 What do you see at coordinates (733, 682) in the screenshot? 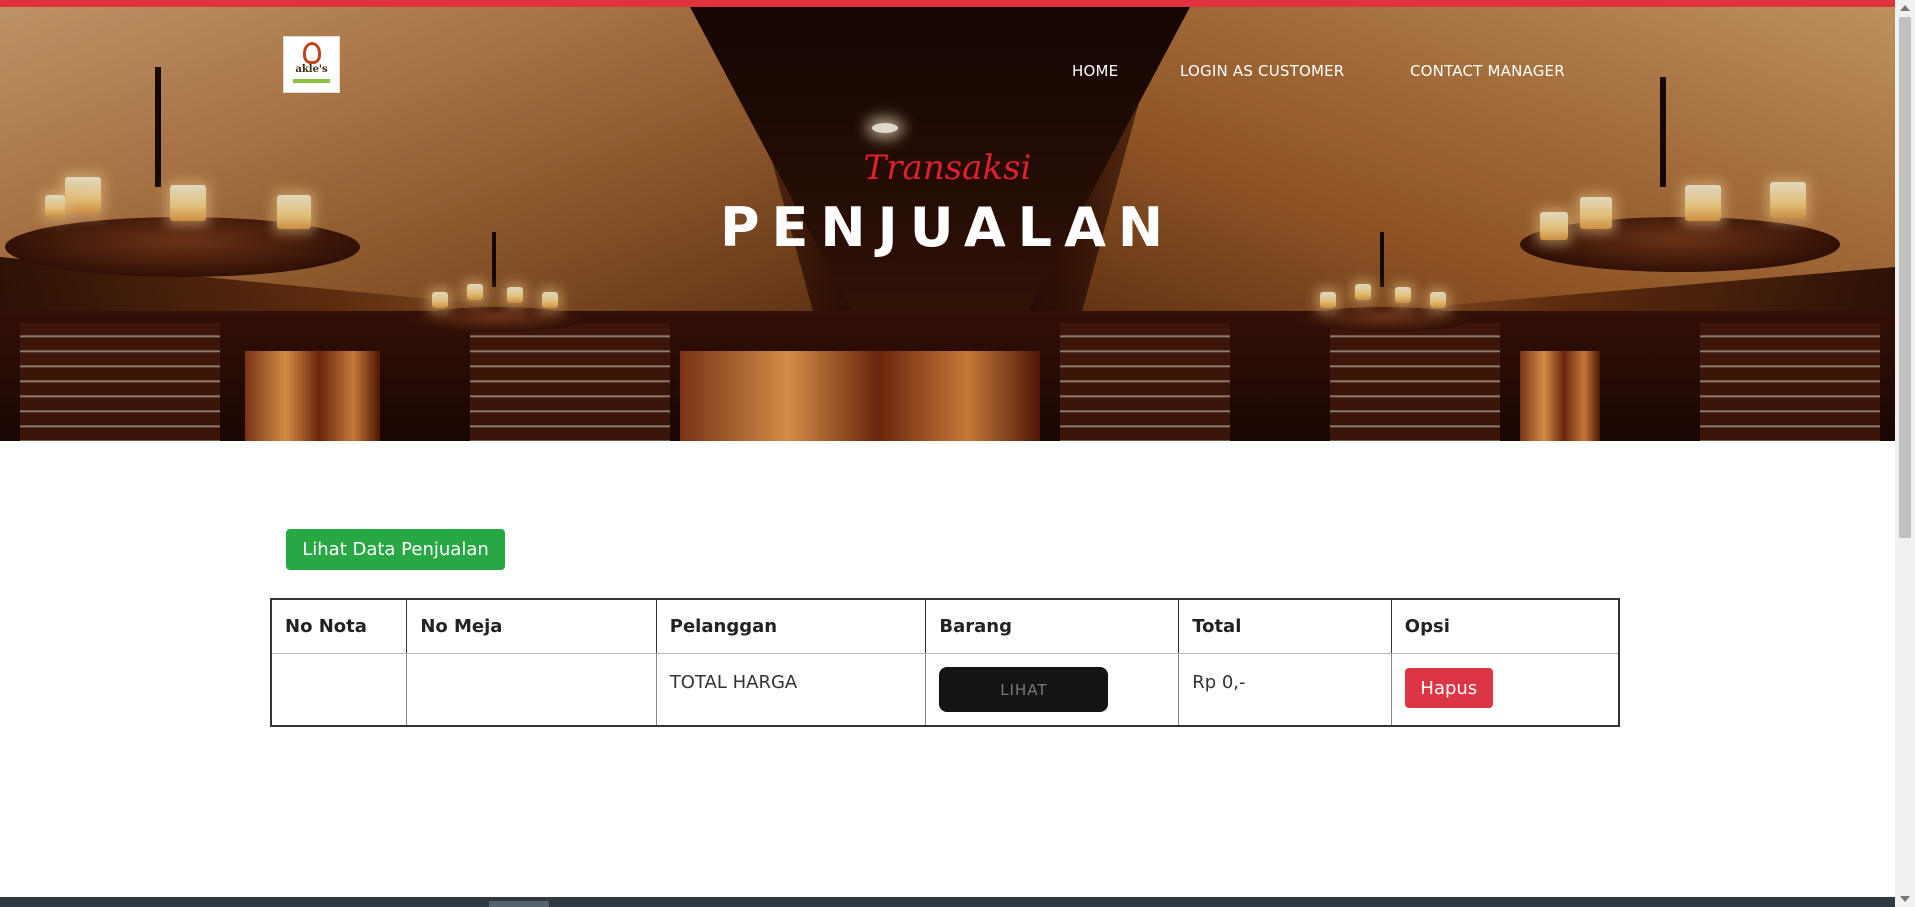
I see `total-harga-label: TOTAL HARGA` at bounding box center [733, 682].